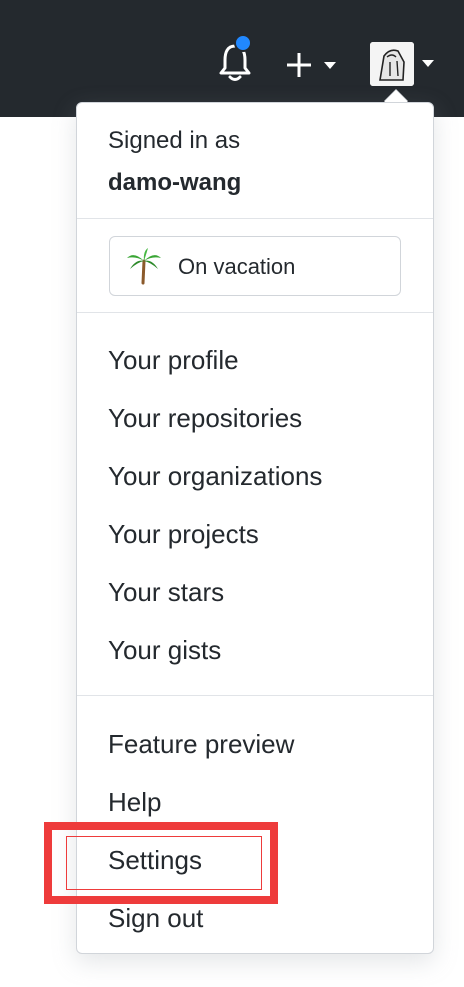 The height and width of the screenshot is (987, 464). Describe the element at coordinates (134, 802) in the screenshot. I see `menu-item-help: Help` at that location.